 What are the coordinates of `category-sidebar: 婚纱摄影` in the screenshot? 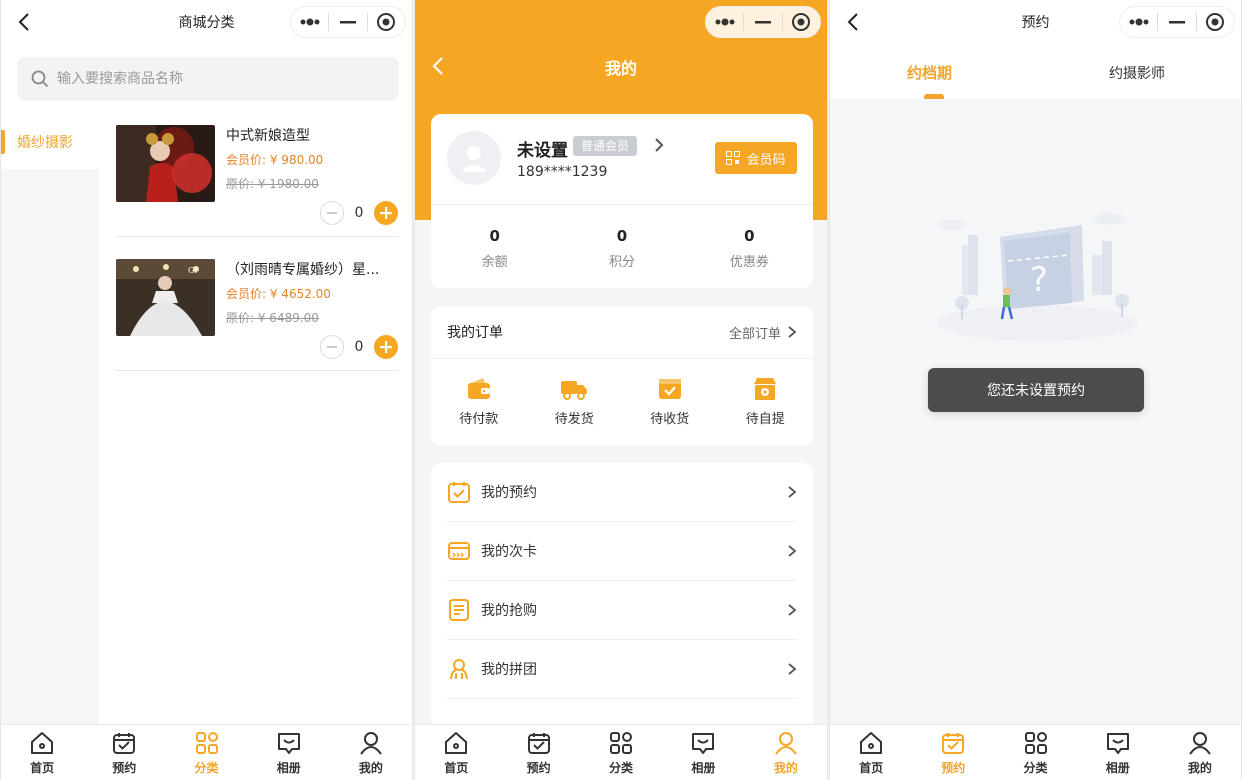 It's located at (50, 420).